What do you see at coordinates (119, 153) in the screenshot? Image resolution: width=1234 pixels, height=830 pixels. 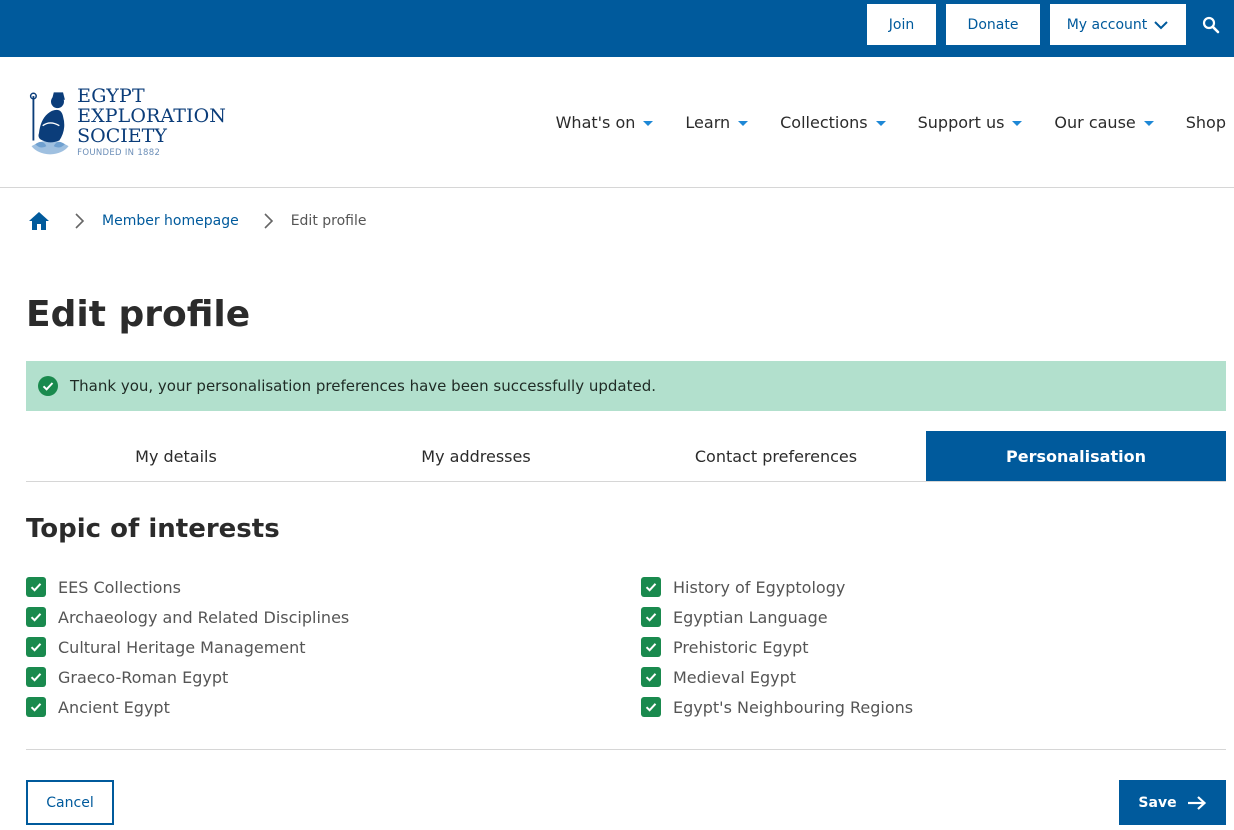 I see `logo-founded: FOUNDED IN 1882` at bounding box center [119, 153].